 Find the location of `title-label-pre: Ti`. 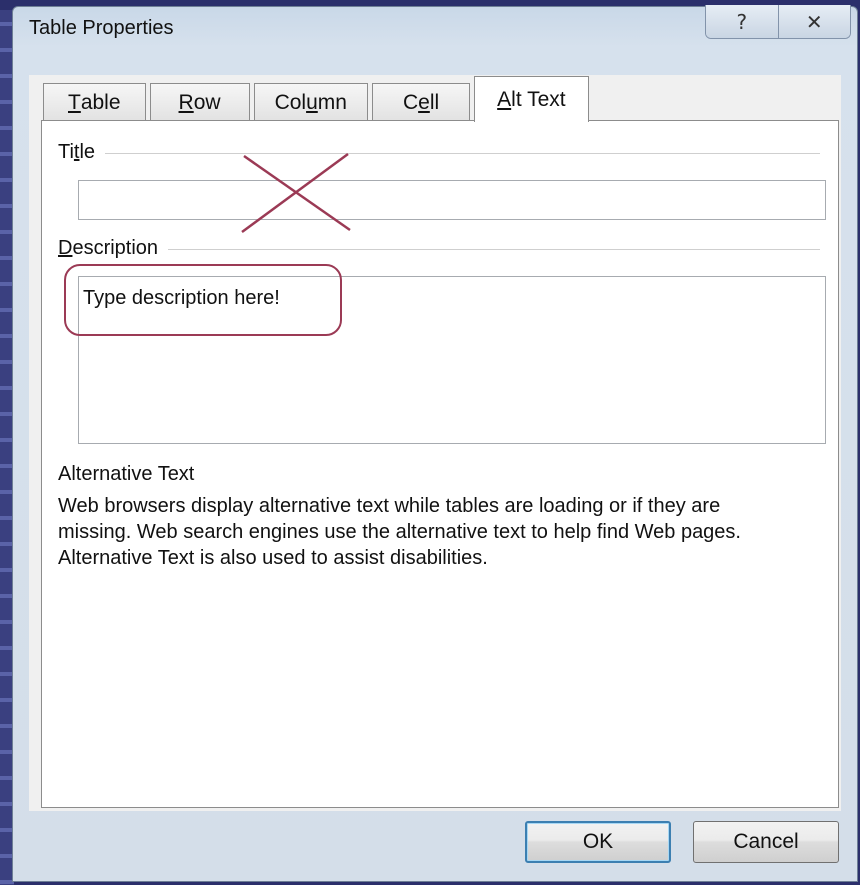

title-label-pre: Ti is located at coordinates (66, 152).